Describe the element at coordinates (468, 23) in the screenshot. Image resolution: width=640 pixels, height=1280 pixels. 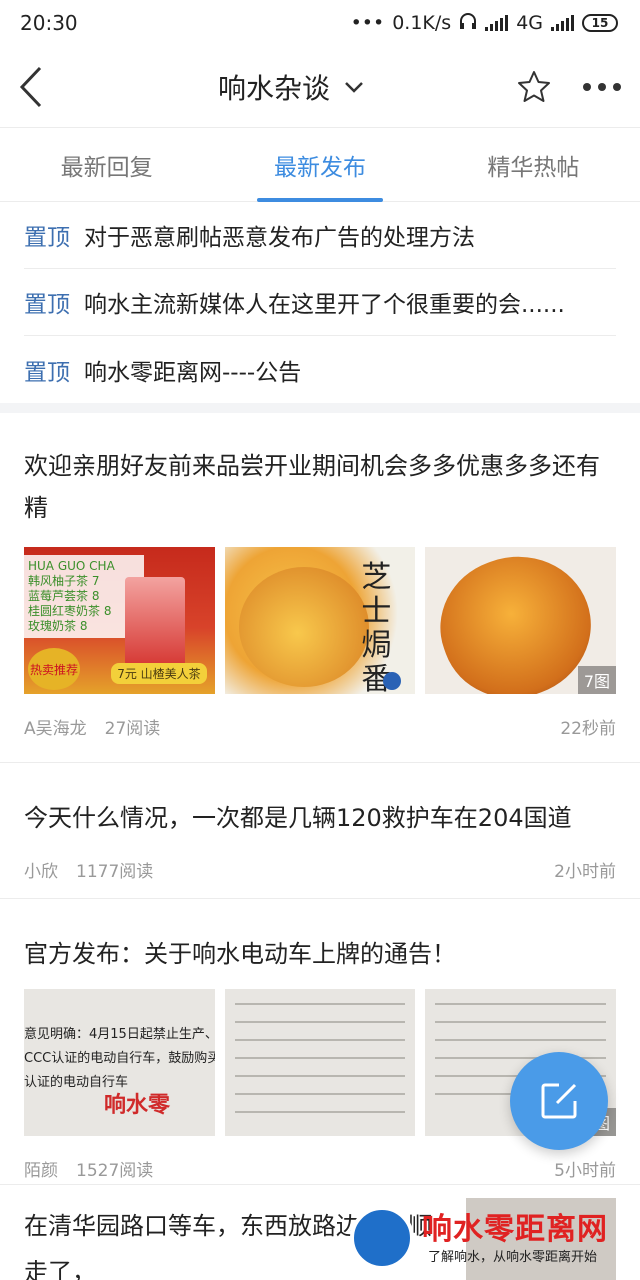
I see `headphones-icon` at that location.